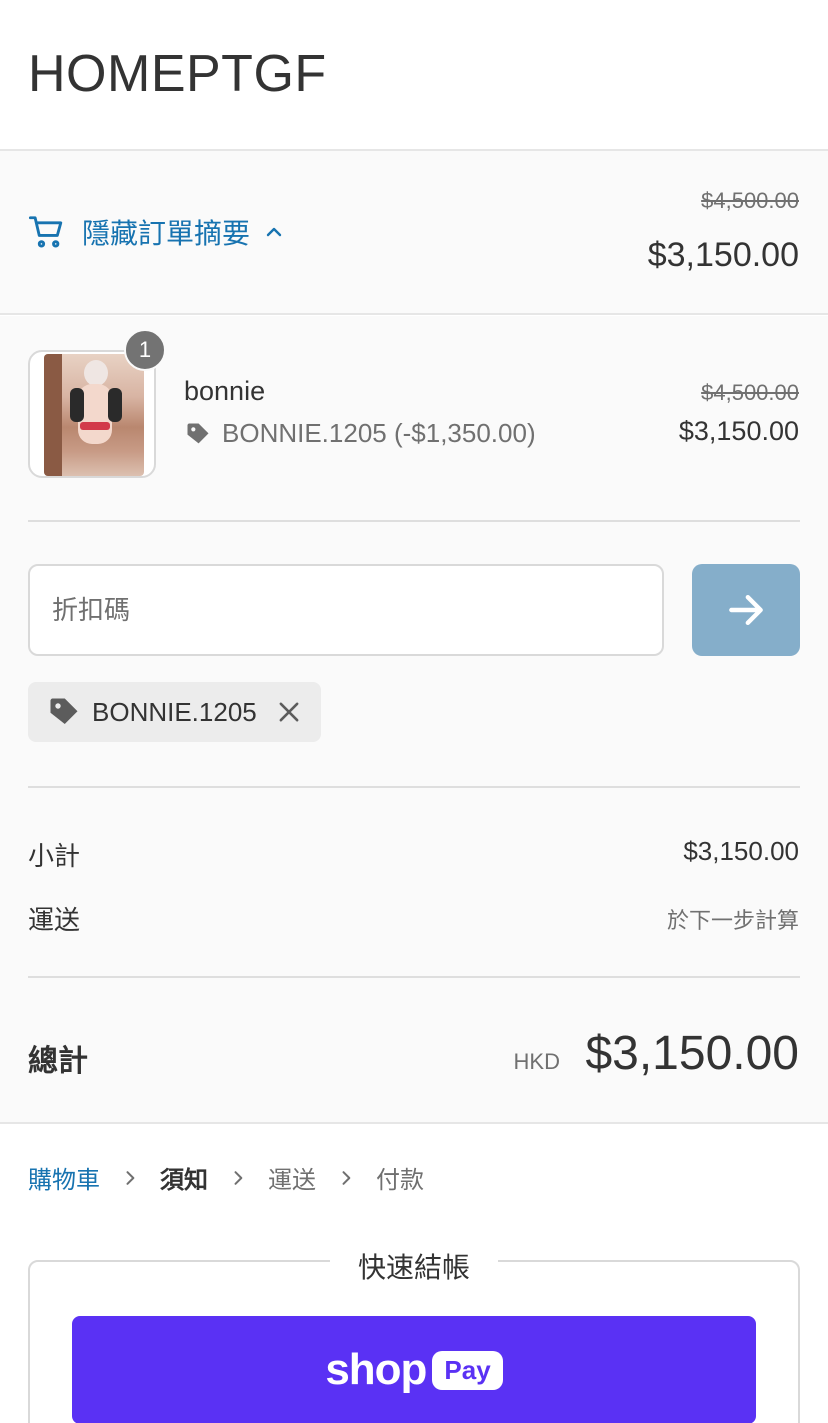 The height and width of the screenshot is (1423, 828). I want to click on shop-pay-logo-pill: Pay, so click(467, 1370).